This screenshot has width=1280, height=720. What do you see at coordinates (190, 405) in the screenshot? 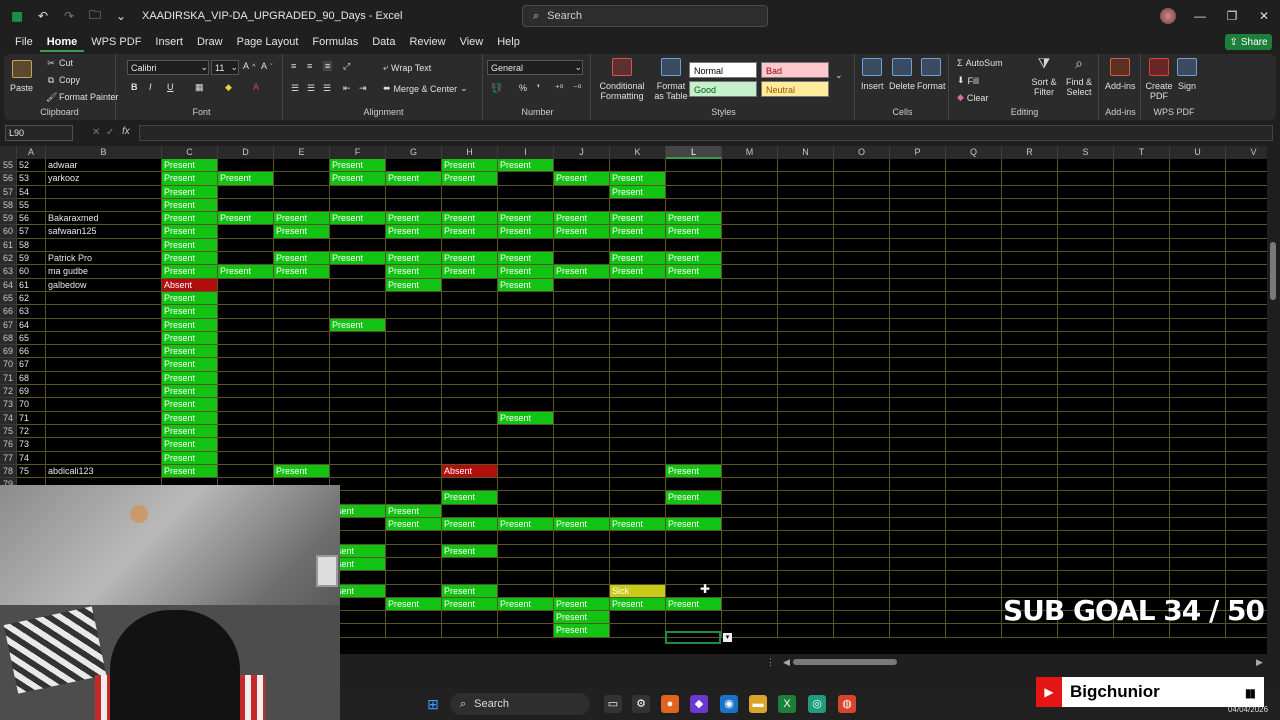
I see `cell-c: Present` at bounding box center [190, 405].